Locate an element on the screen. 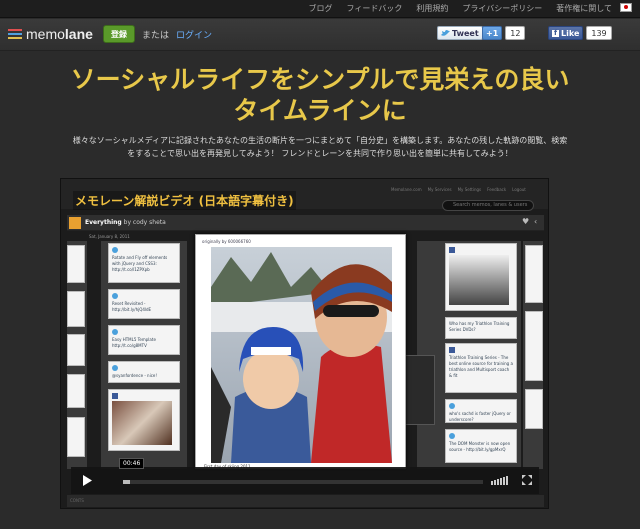 The image size is (640, 529). volume-icon is located at coordinates (501, 480).